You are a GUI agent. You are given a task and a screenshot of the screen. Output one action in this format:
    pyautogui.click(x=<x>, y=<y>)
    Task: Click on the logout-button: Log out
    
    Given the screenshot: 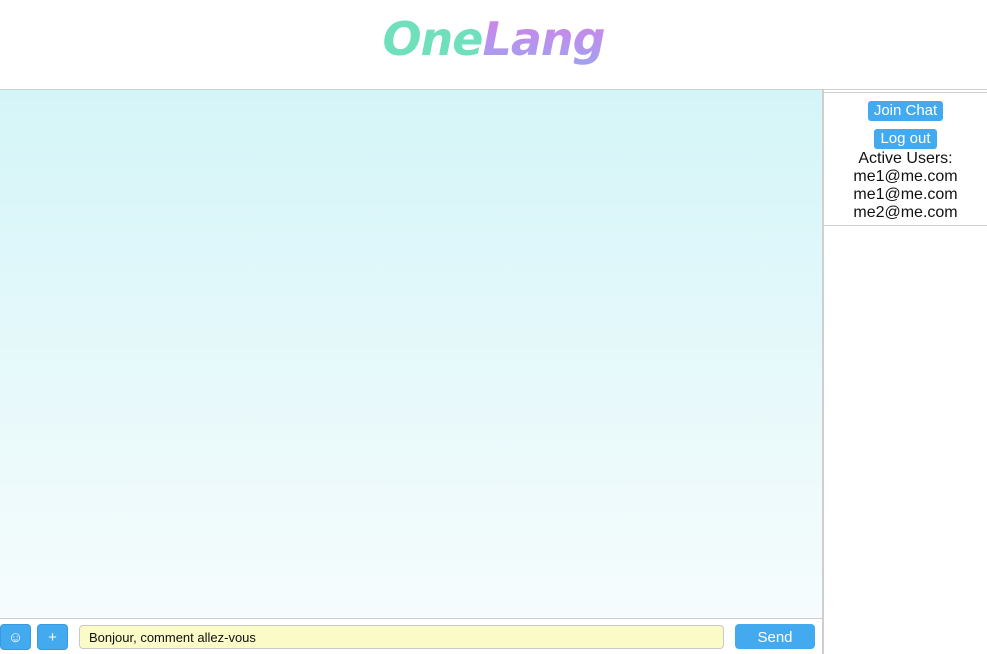 What is the action you would take?
    pyautogui.click(x=905, y=139)
    